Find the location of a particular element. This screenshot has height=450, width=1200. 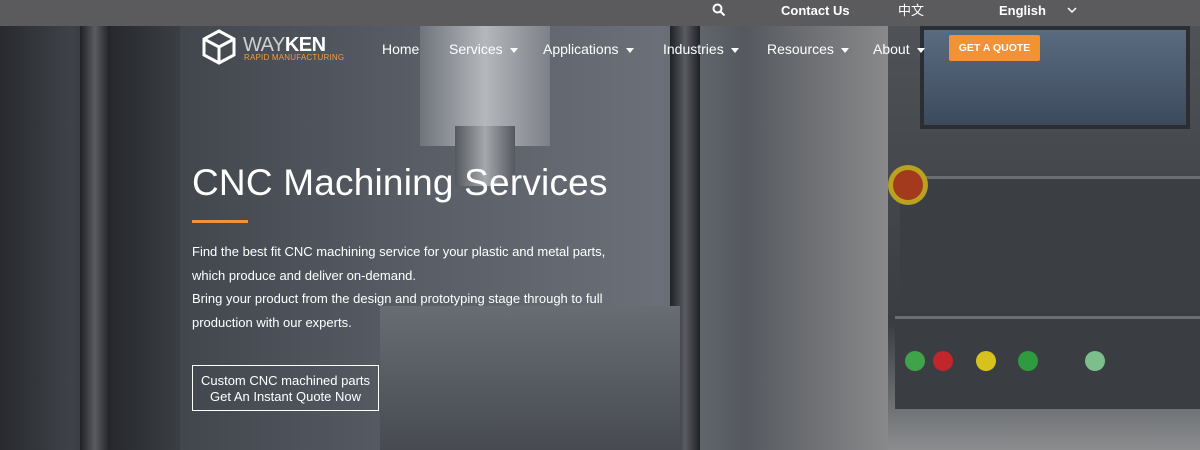

red-button is located at coordinates (943, 361).